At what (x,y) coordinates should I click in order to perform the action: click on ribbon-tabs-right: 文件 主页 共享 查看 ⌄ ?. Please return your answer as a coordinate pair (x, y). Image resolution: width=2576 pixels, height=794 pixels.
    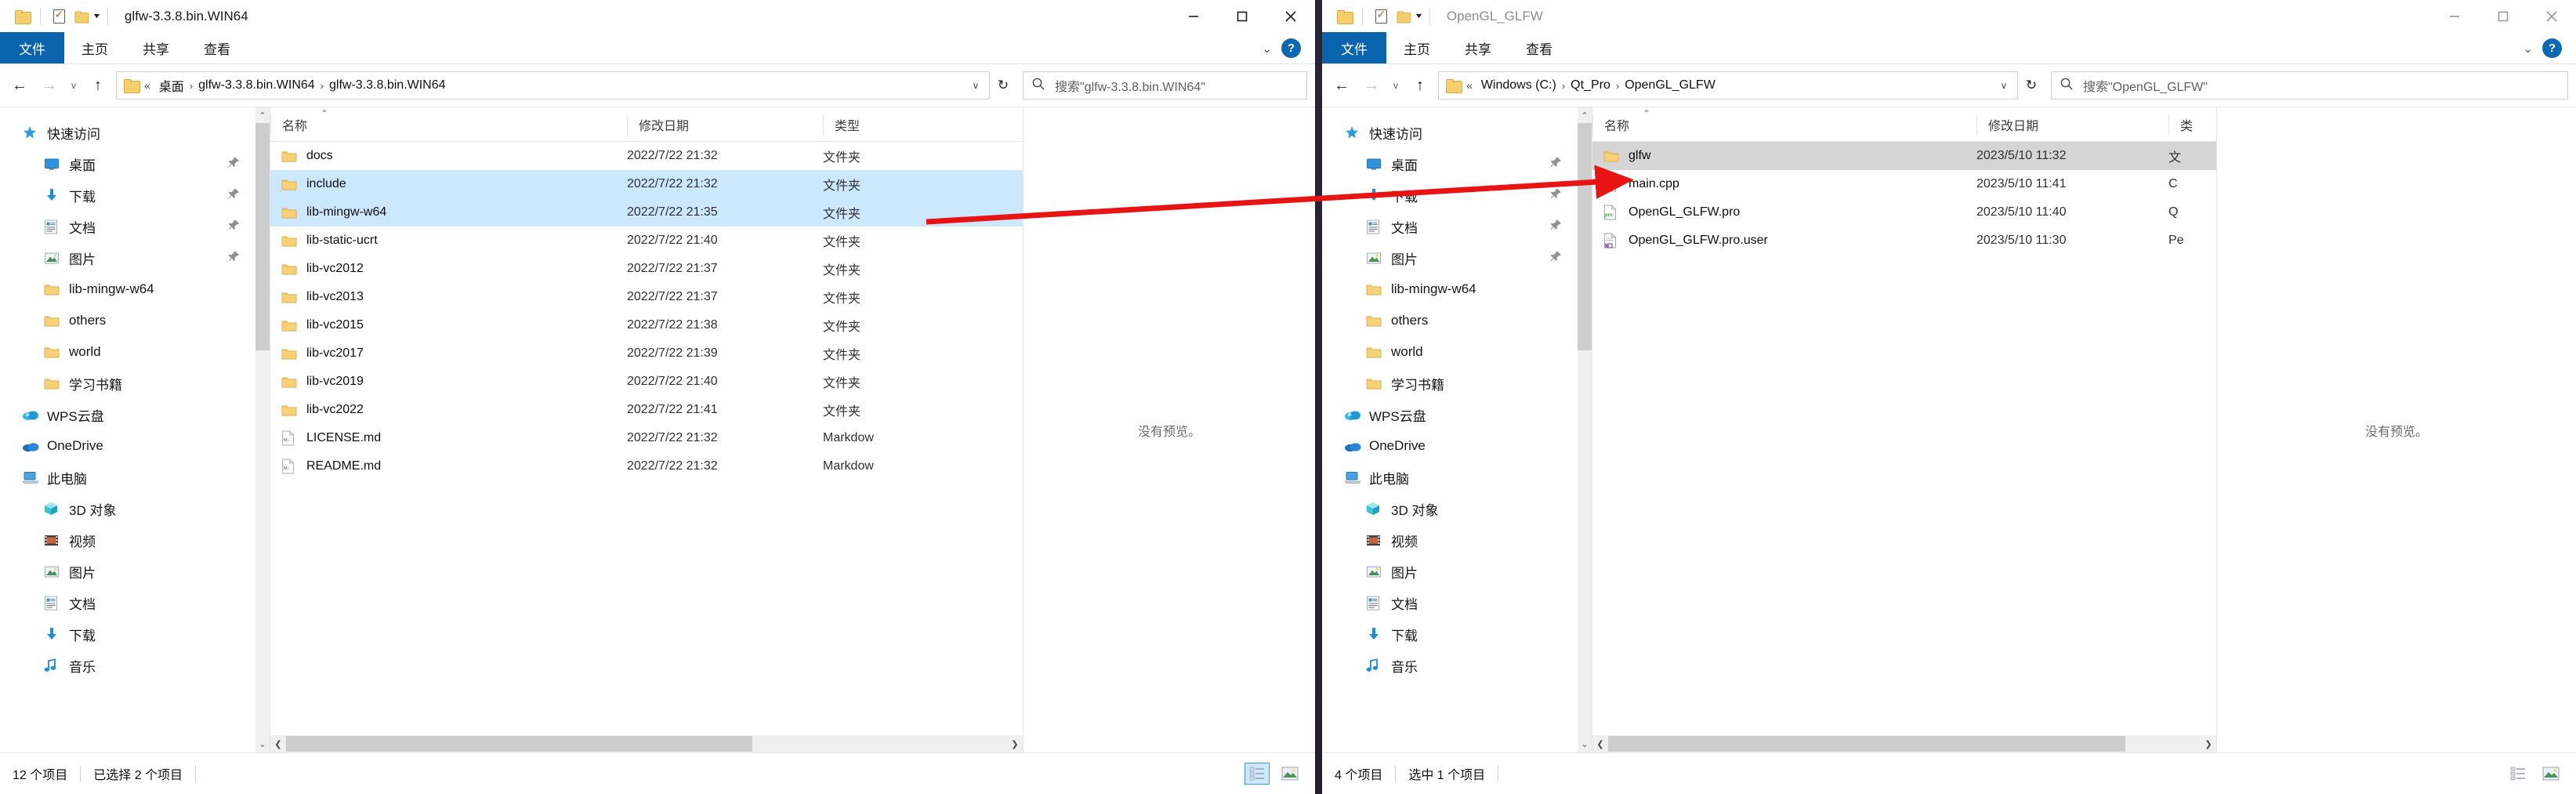
    Looking at the image, I should click on (1949, 48).